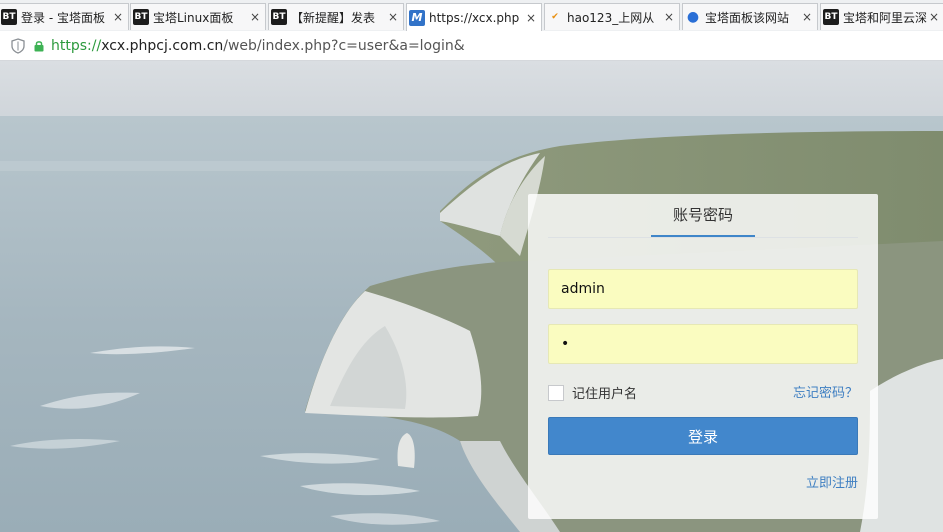 This screenshot has height=532, width=943. What do you see at coordinates (693, 17) in the screenshot?
I see `baidu-paw-icon: ●` at bounding box center [693, 17].